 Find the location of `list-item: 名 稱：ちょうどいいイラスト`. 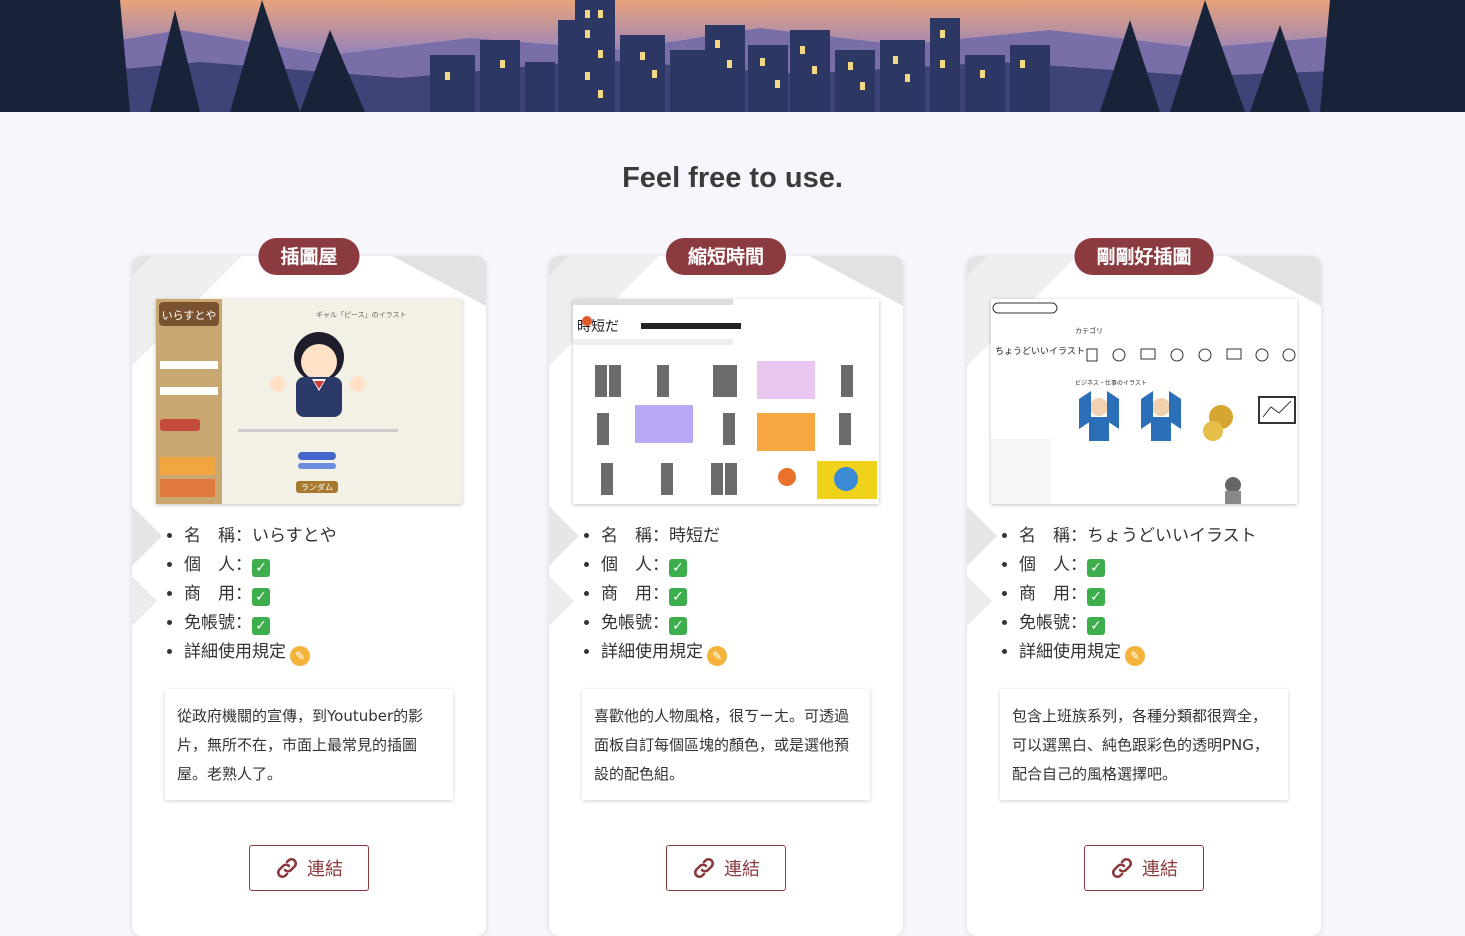

list-item: 名 稱：ちょうどいいイラスト is located at coordinates (1138, 536).